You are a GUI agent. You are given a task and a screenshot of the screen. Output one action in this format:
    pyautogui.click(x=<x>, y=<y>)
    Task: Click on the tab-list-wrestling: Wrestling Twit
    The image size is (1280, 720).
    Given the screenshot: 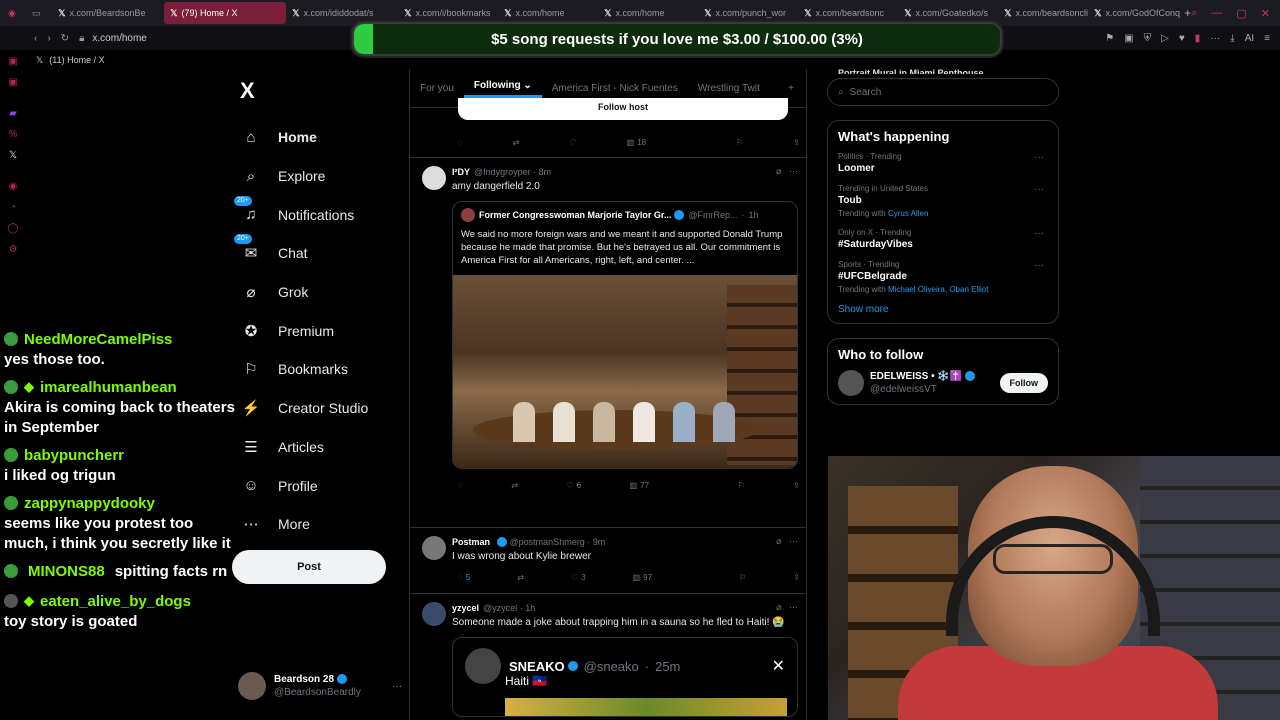 What is the action you would take?
    pyautogui.click(x=729, y=88)
    